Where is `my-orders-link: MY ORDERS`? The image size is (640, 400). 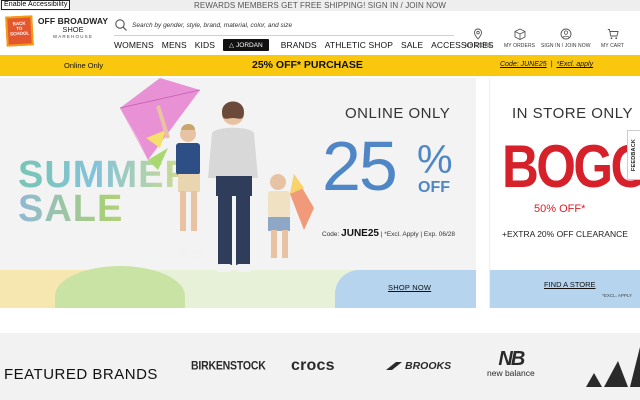 my-orders-link: MY ORDERS is located at coordinates (519, 38).